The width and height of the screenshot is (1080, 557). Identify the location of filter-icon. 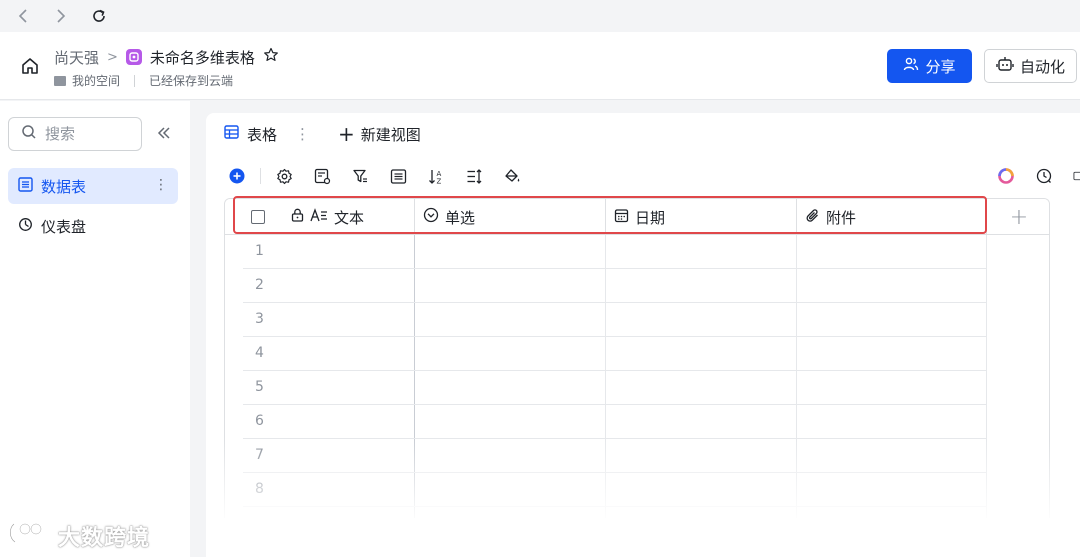
(360, 176).